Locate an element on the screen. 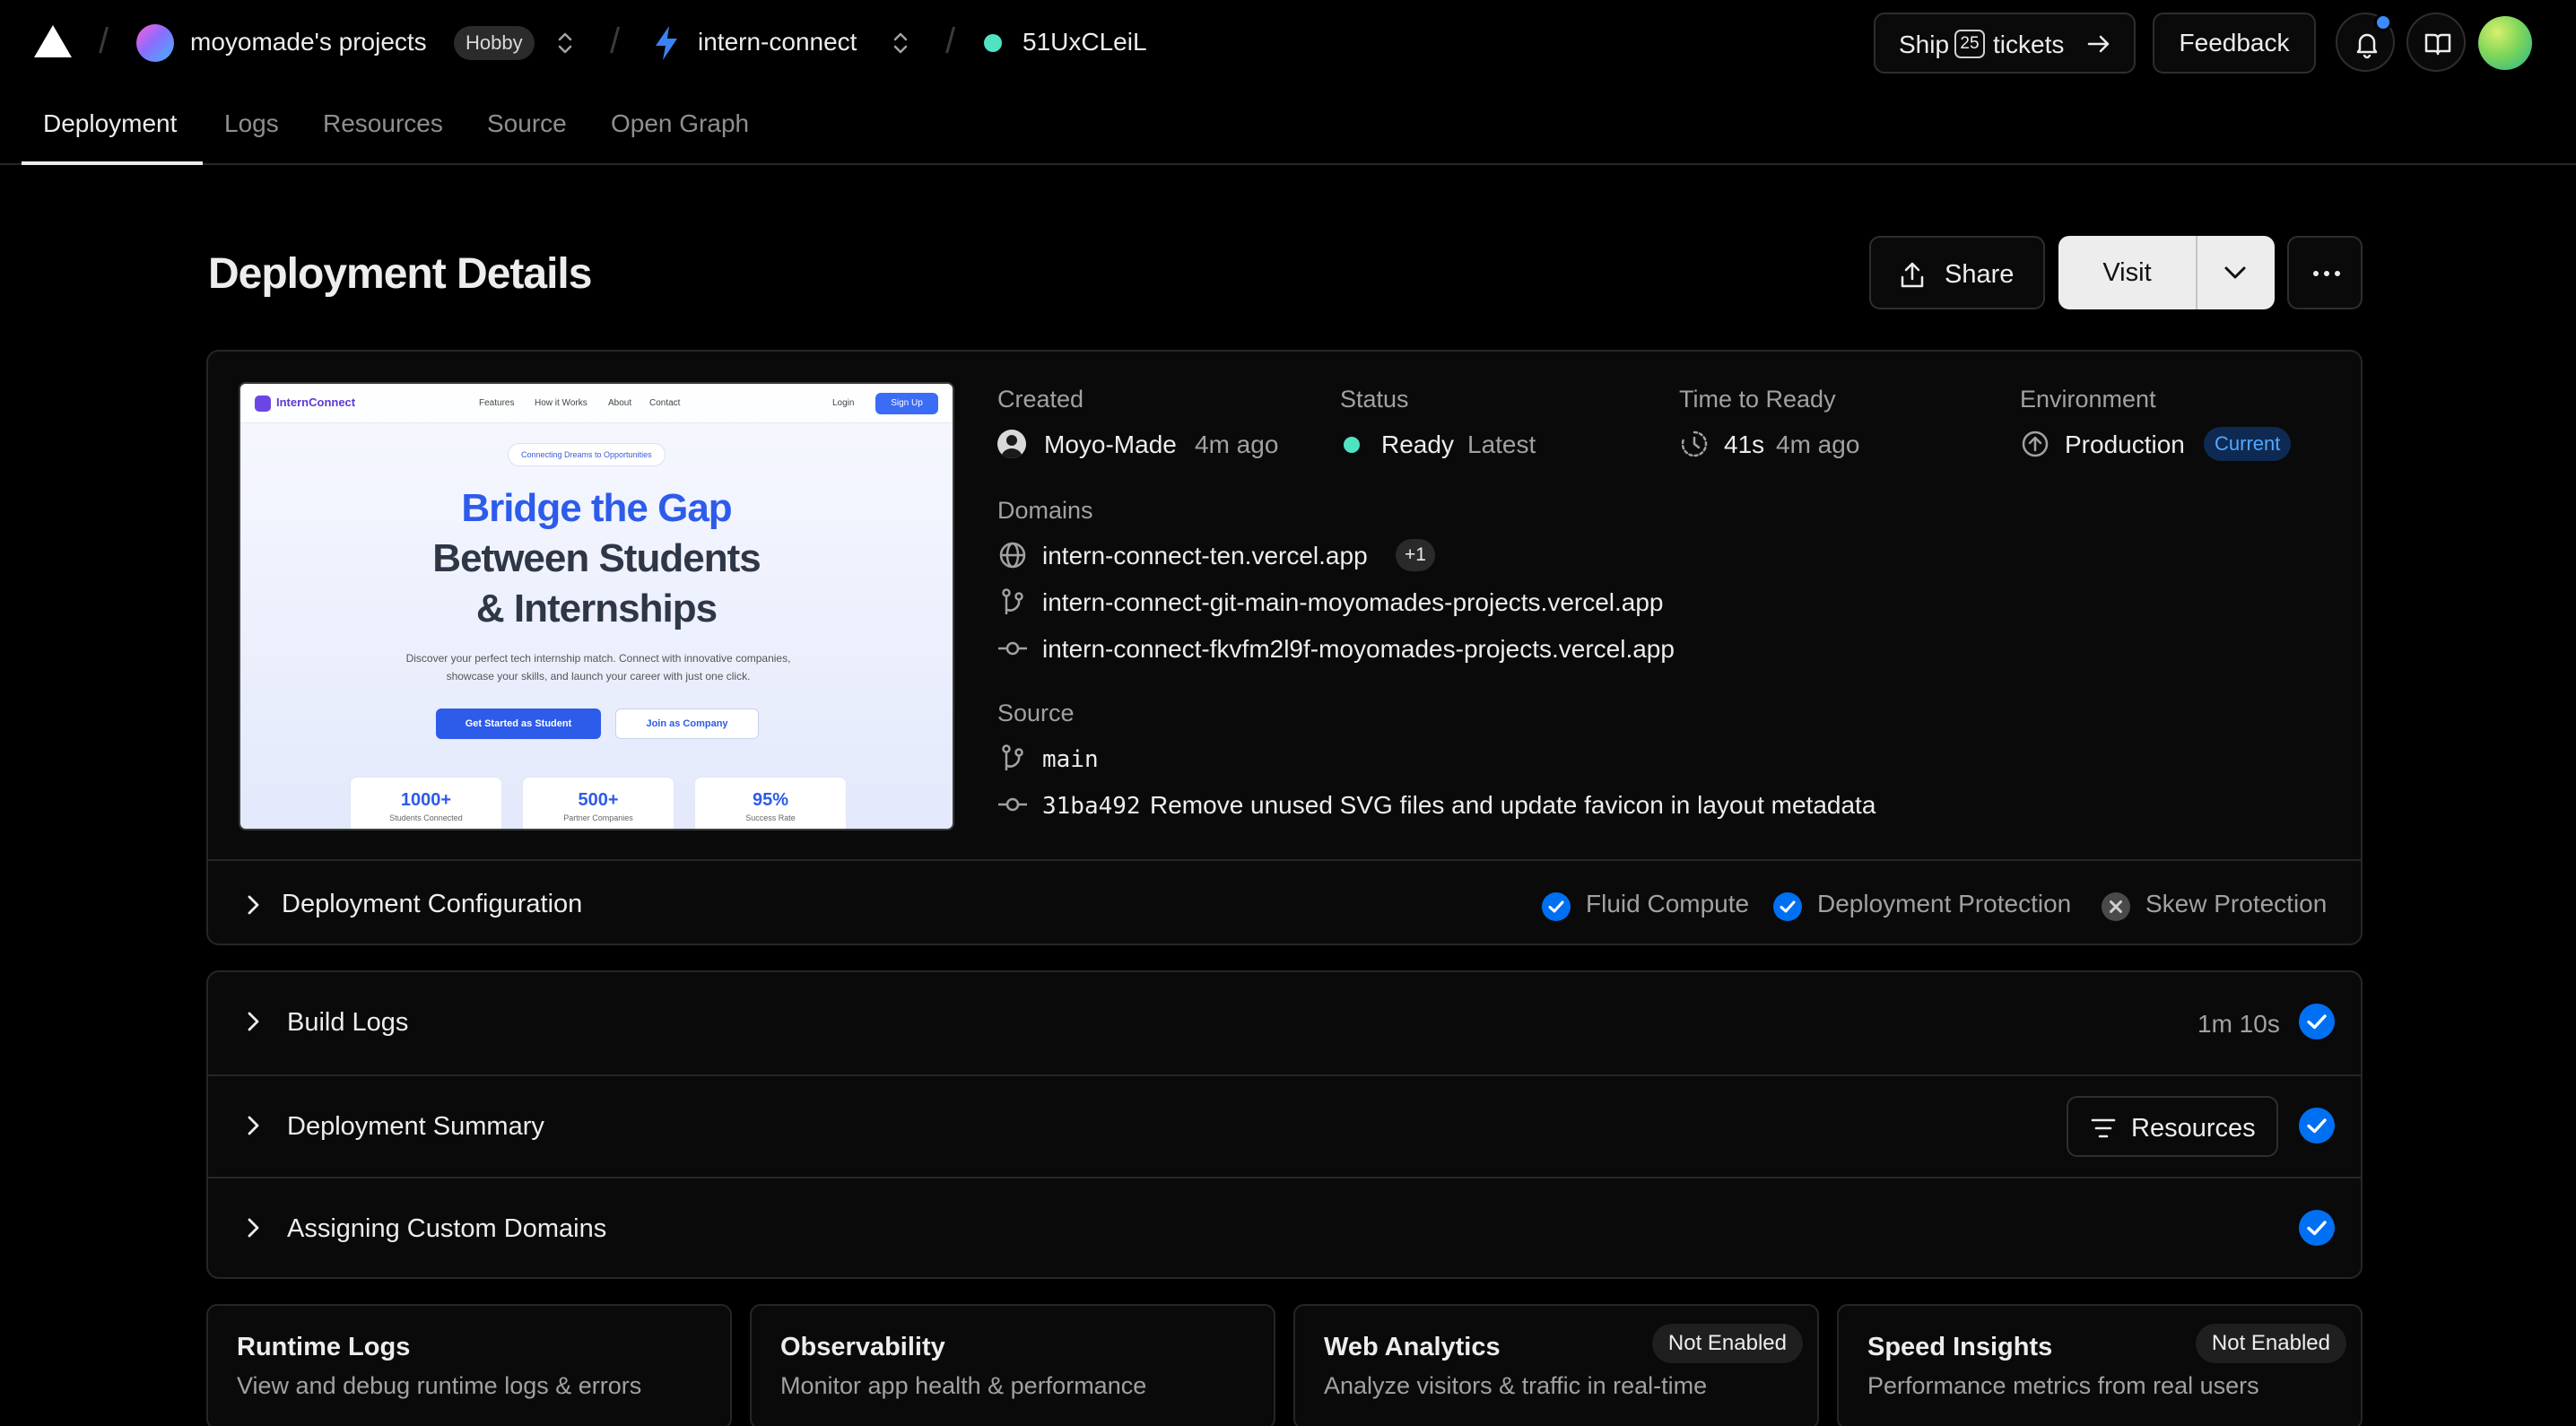 The height and width of the screenshot is (1426, 2576). card-description: Monitor app health & performance is located at coordinates (963, 1385).